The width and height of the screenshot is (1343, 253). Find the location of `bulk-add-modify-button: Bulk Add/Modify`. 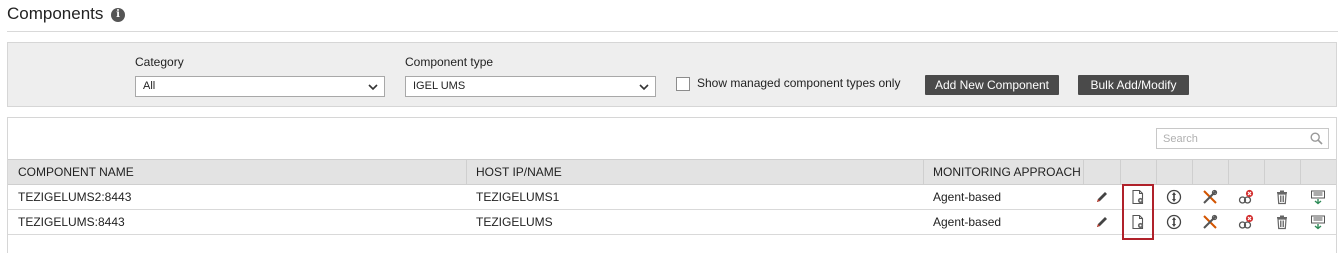

bulk-add-modify-button: Bulk Add/Modify is located at coordinates (1133, 85).